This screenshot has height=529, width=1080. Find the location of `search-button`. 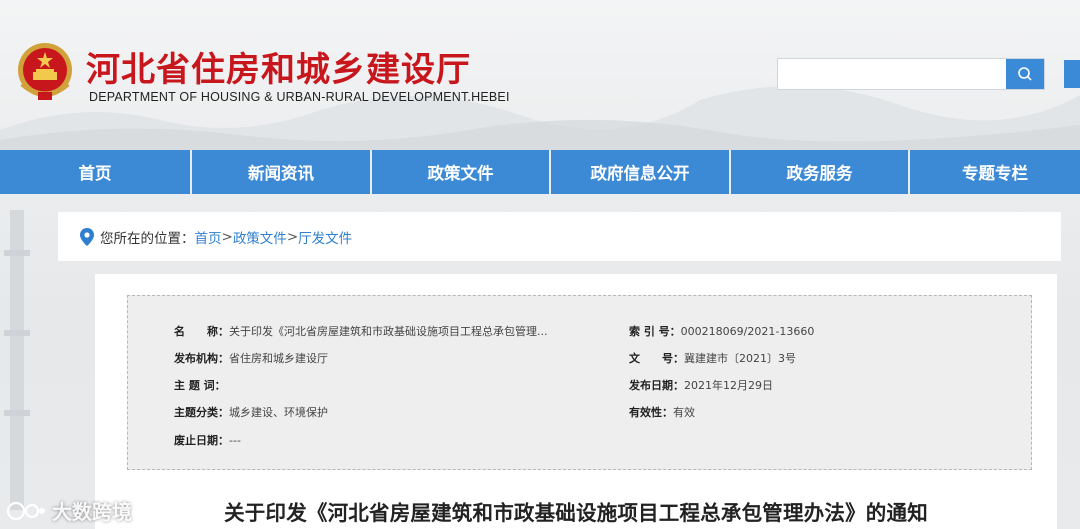

search-button is located at coordinates (1025, 74).